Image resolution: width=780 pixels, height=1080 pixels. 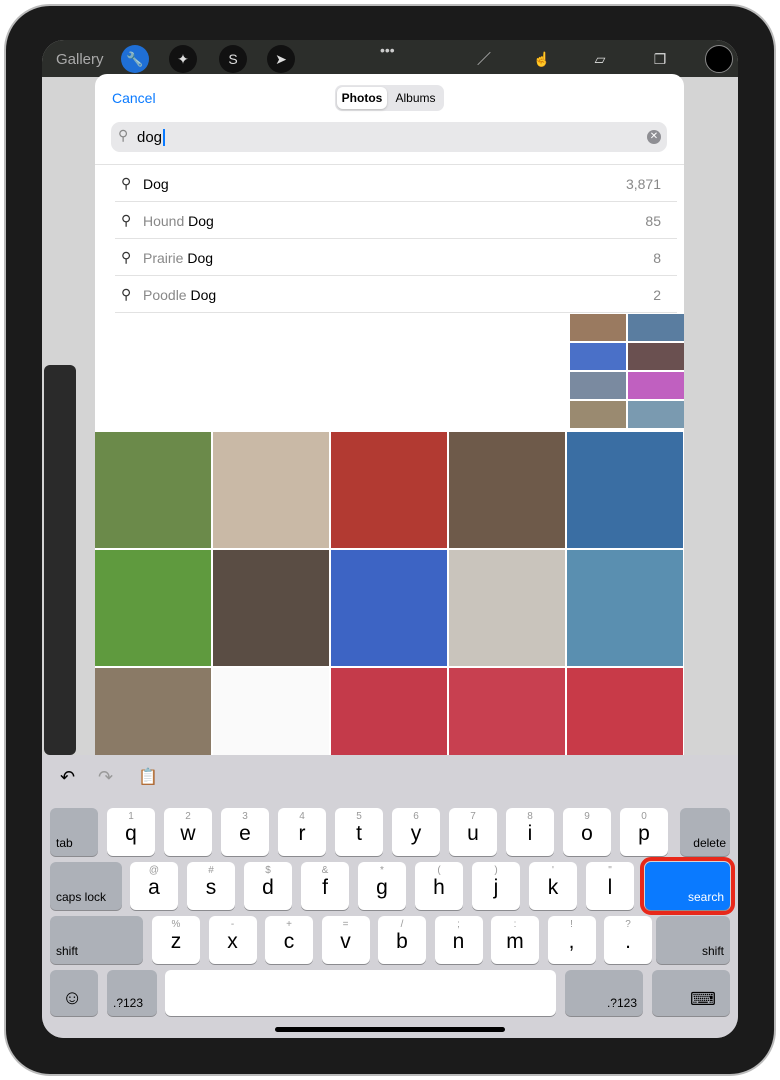 I want to click on brush-icon: ／, so click(x=484, y=59).